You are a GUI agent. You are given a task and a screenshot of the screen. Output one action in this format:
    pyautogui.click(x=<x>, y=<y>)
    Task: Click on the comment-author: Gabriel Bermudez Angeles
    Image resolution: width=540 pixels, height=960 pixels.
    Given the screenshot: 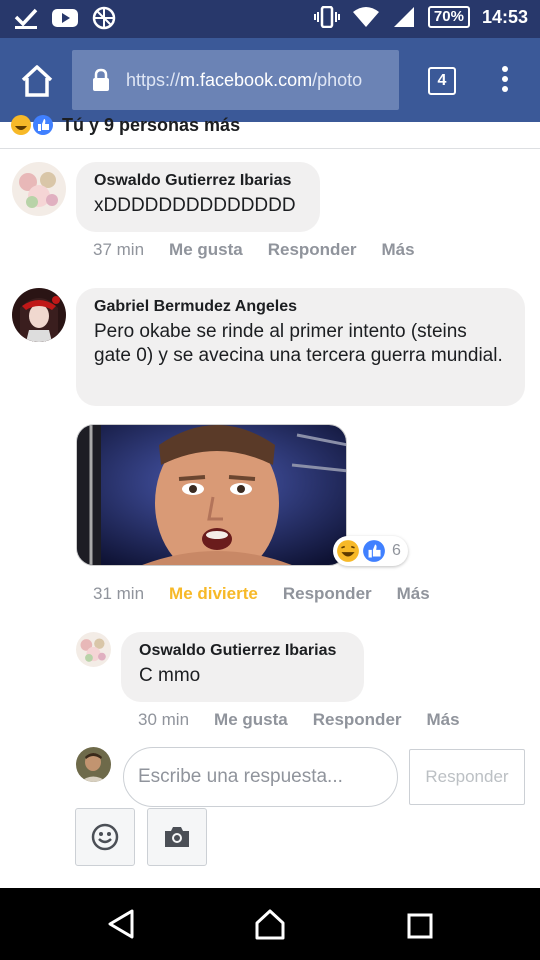 What is the action you would take?
    pyautogui.click(x=300, y=307)
    